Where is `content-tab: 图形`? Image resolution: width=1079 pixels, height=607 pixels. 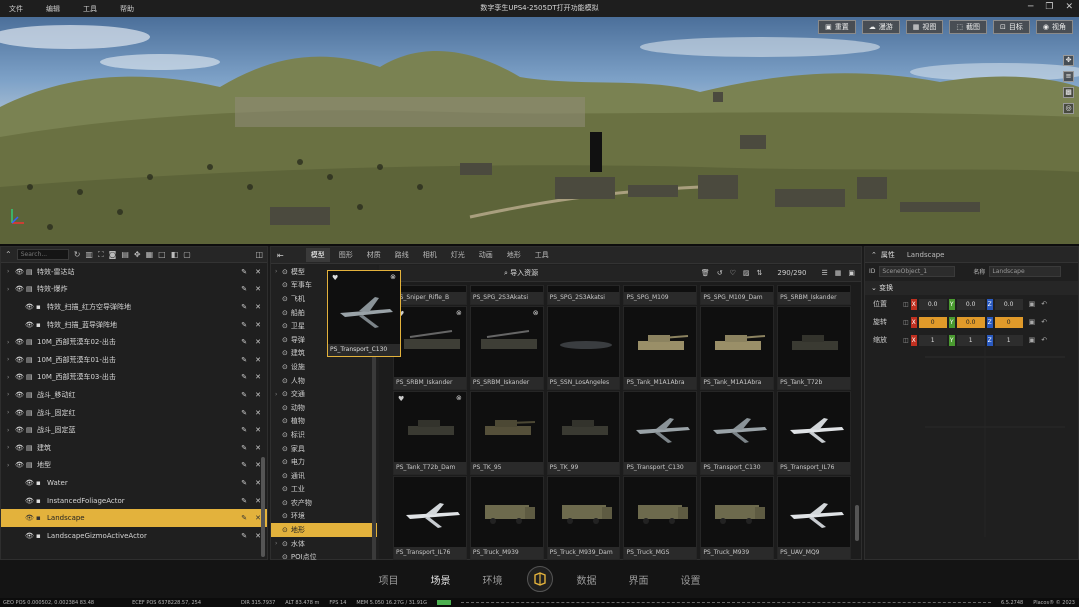
content-tab: 图形 is located at coordinates (346, 255).